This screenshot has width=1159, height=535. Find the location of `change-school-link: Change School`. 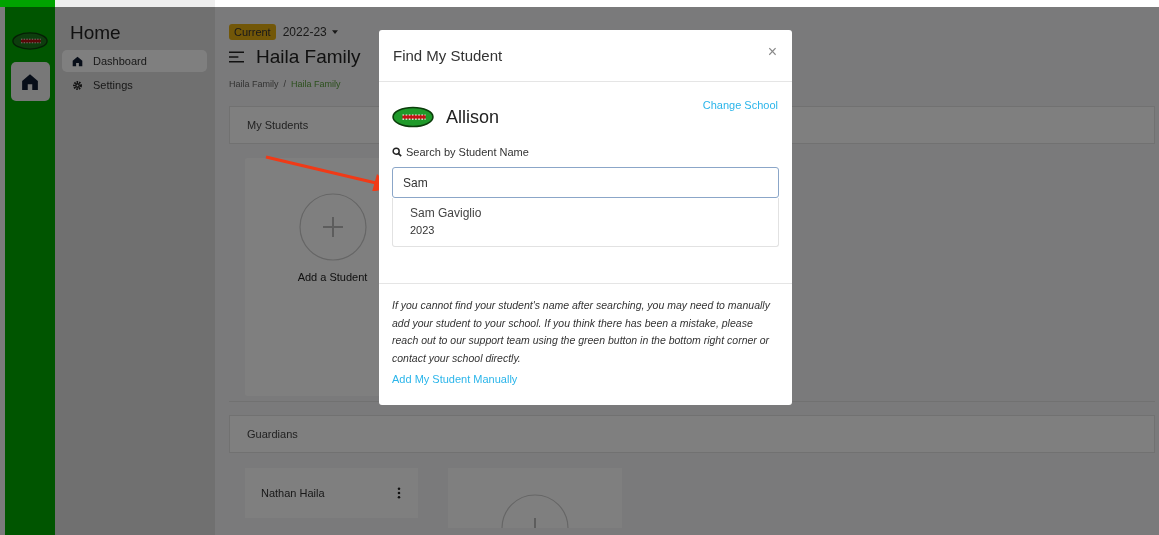

change-school-link: Change School is located at coordinates (740, 105).